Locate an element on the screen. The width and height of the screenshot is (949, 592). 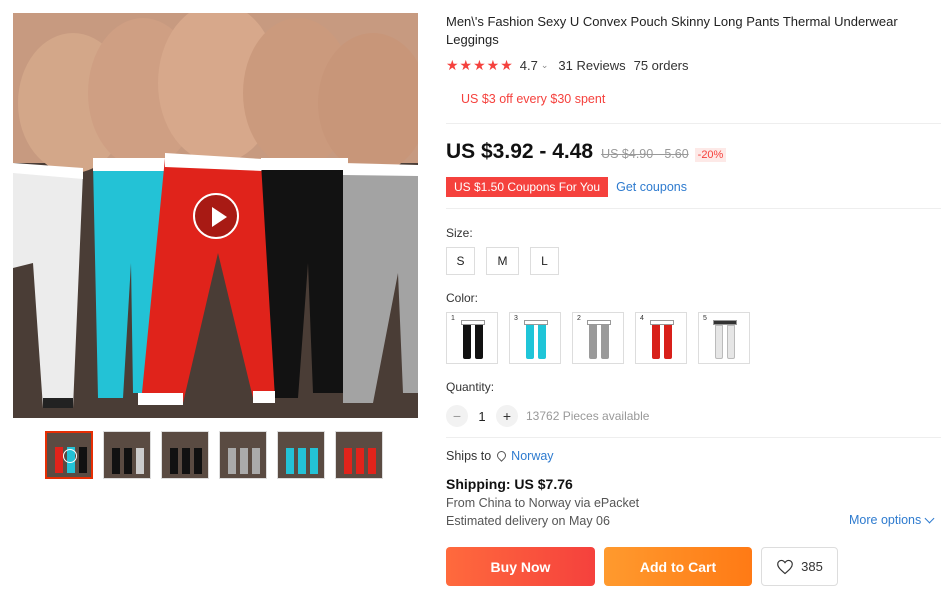
rating-stars-icon: ★★★★★ is located at coordinates (480, 65).